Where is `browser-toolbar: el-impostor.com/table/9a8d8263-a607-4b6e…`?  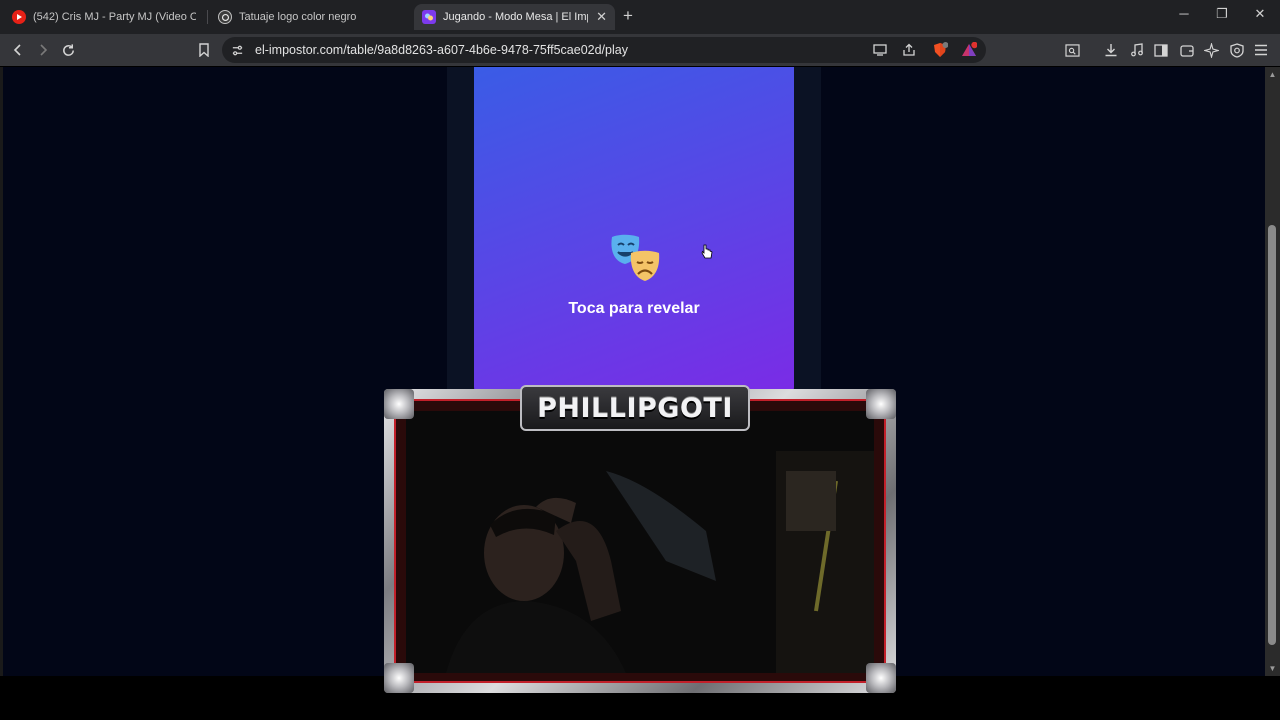 browser-toolbar: el-impostor.com/table/9a8d8263-a607-4b6e… is located at coordinates (640, 50).